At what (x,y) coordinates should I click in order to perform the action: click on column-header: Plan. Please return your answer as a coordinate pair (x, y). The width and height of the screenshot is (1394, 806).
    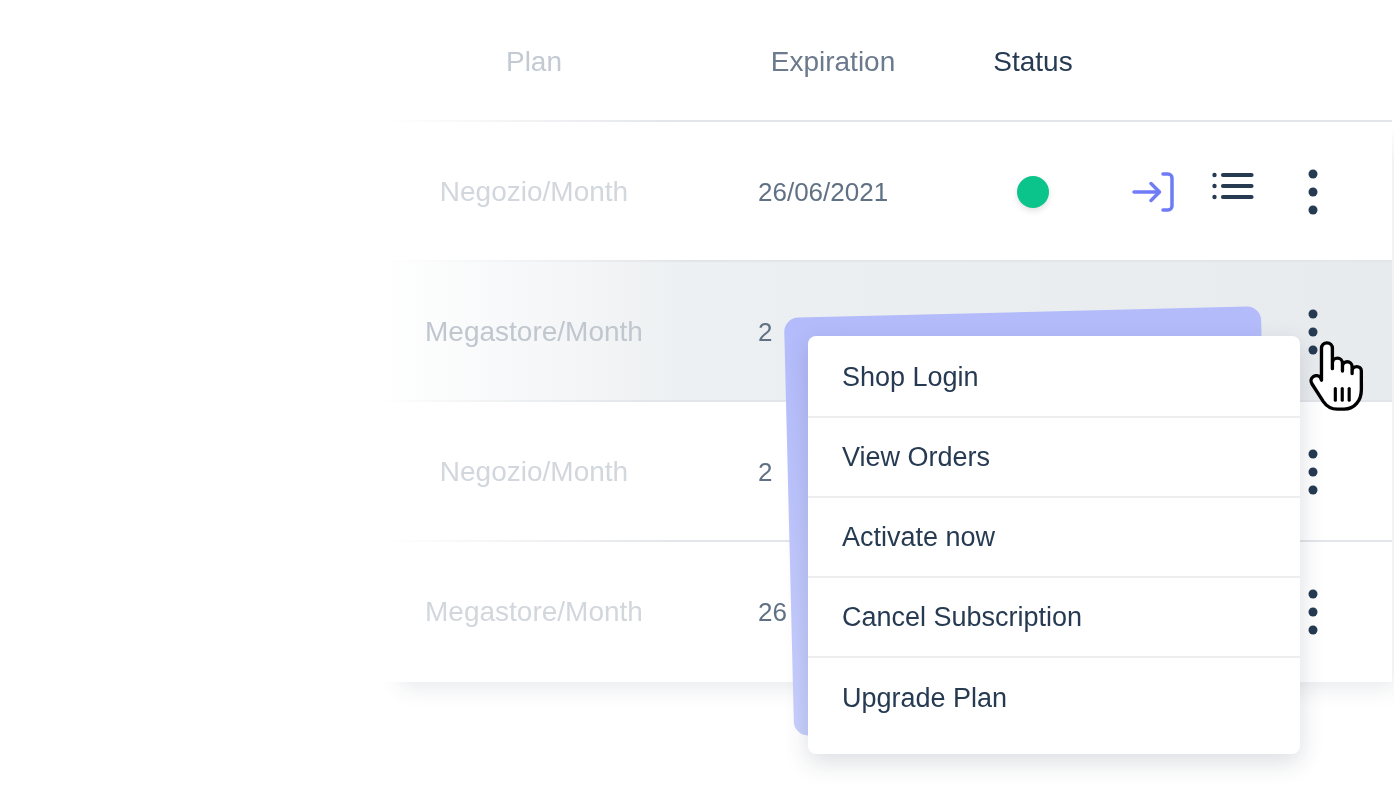
    Looking at the image, I should click on (533, 62).